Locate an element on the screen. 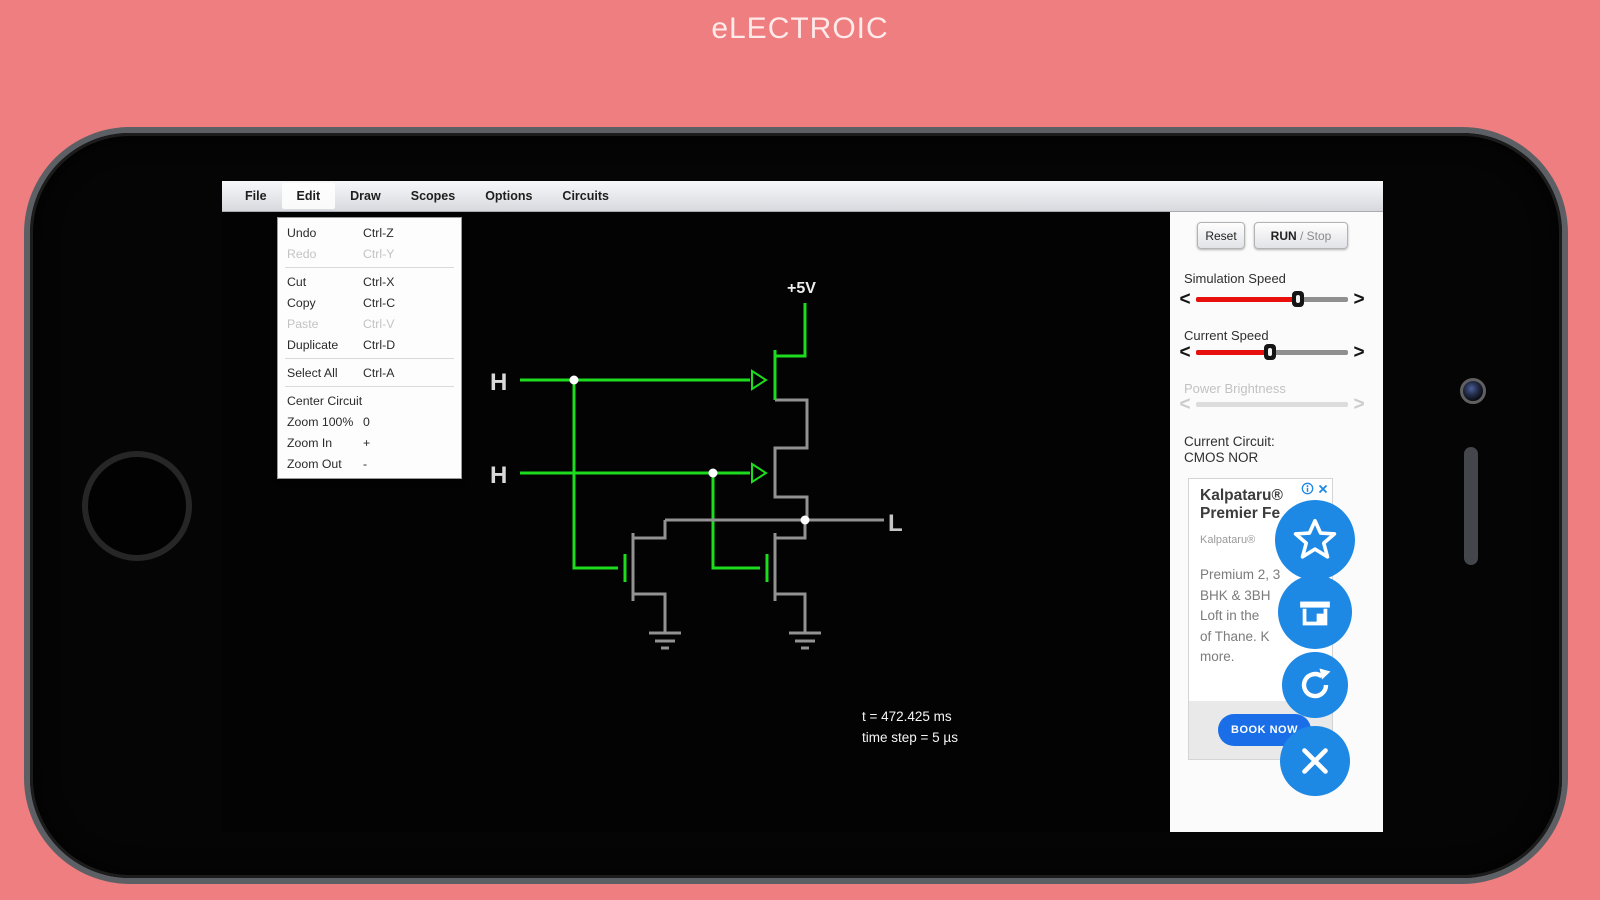  menu-item-duplicate: Duplicate Ctrl-D is located at coordinates (369, 344).